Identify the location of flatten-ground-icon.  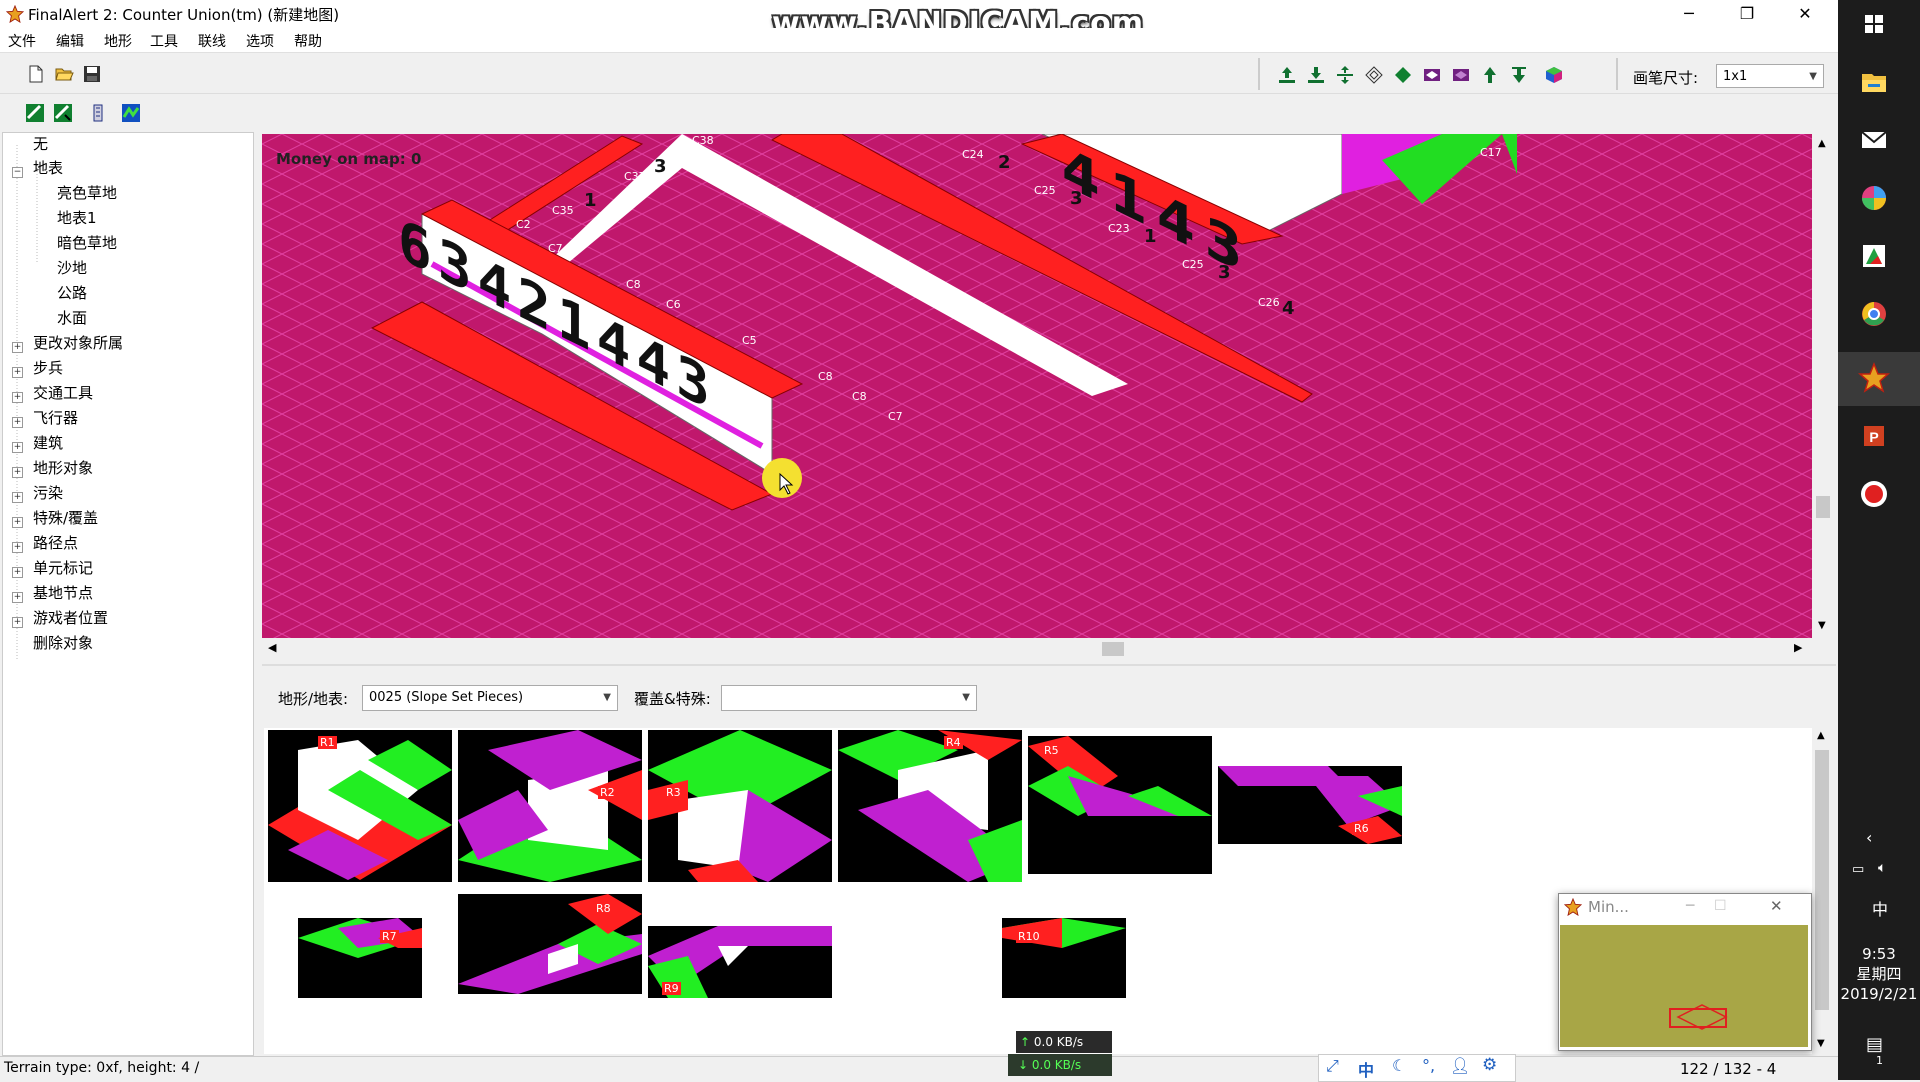
(1345, 75).